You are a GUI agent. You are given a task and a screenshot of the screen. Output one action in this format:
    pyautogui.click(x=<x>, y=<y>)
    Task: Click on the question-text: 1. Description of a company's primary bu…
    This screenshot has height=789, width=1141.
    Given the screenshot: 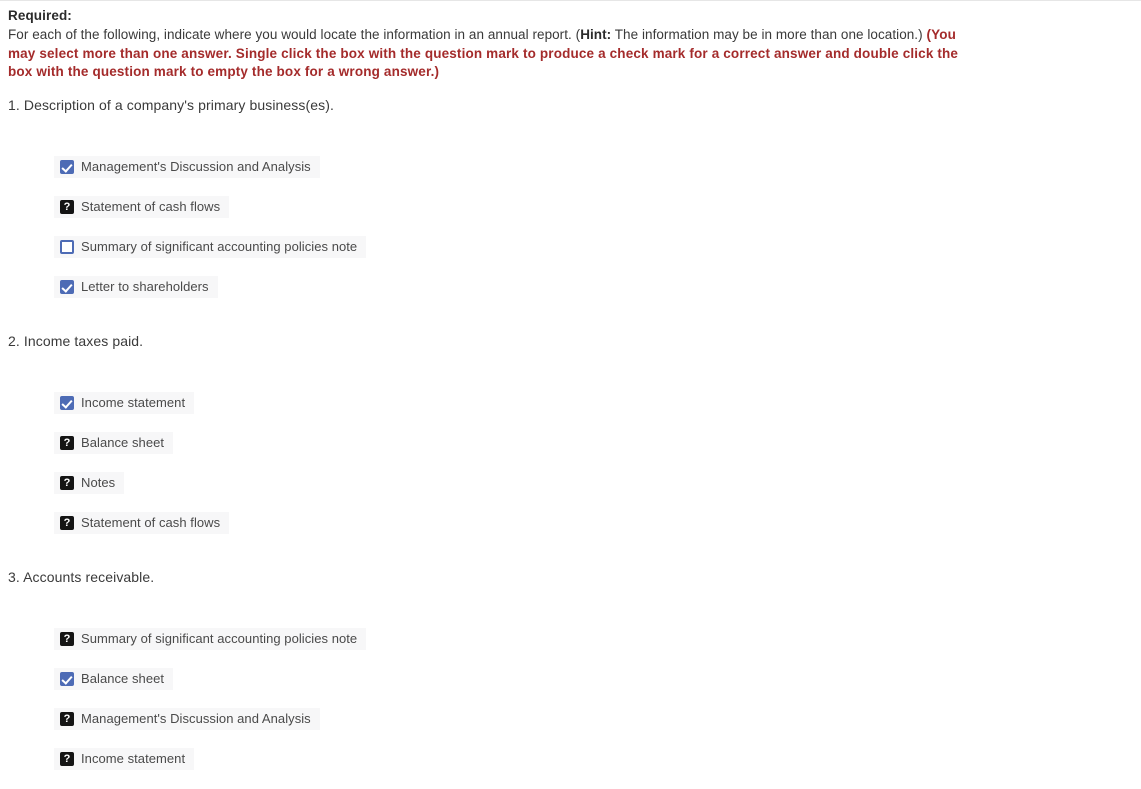 What is the action you would take?
    pyautogui.click(x=171, y=105)
    